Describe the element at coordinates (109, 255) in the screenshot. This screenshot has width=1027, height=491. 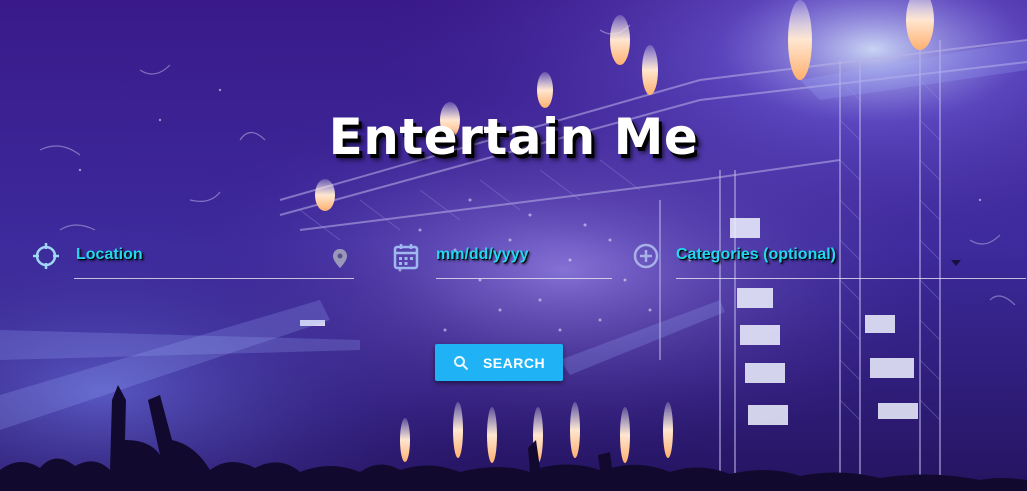
I see `location-input: Location` at that location.